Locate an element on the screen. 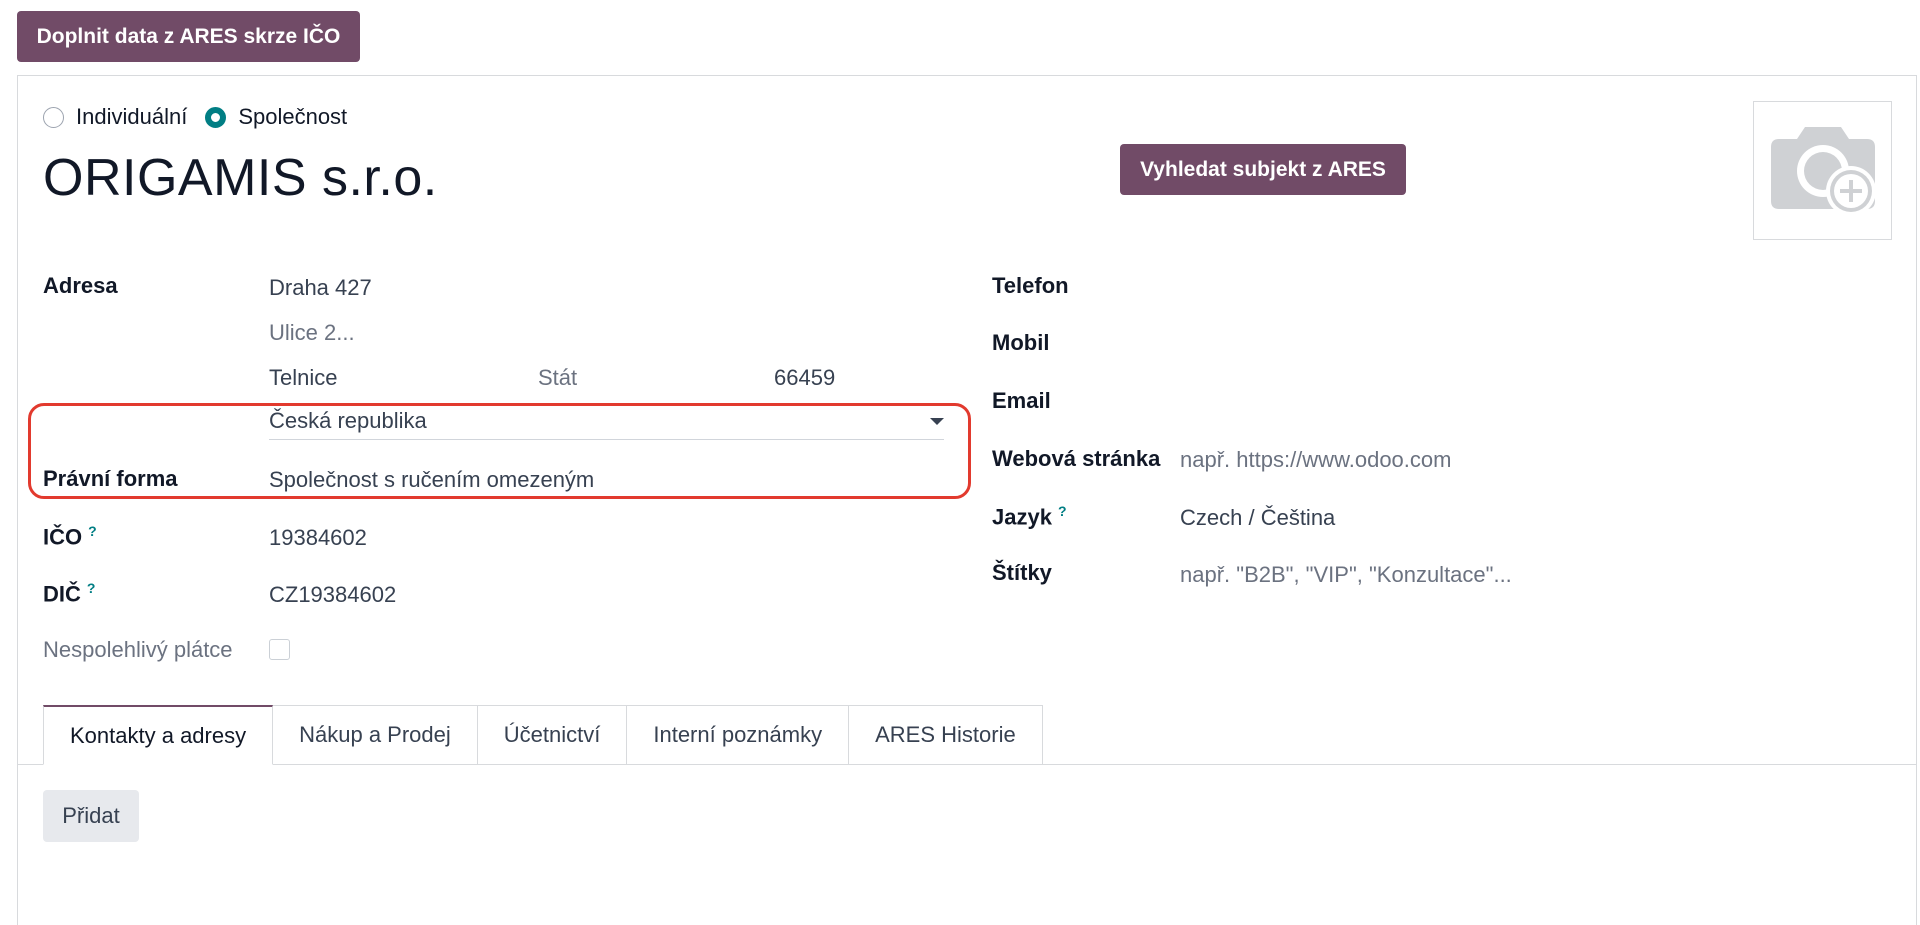 The height and width of the screenshot is (925, 1920). search-ares-button: Vyhledat subjekt z ARES is located at coordinates (1263, 169).